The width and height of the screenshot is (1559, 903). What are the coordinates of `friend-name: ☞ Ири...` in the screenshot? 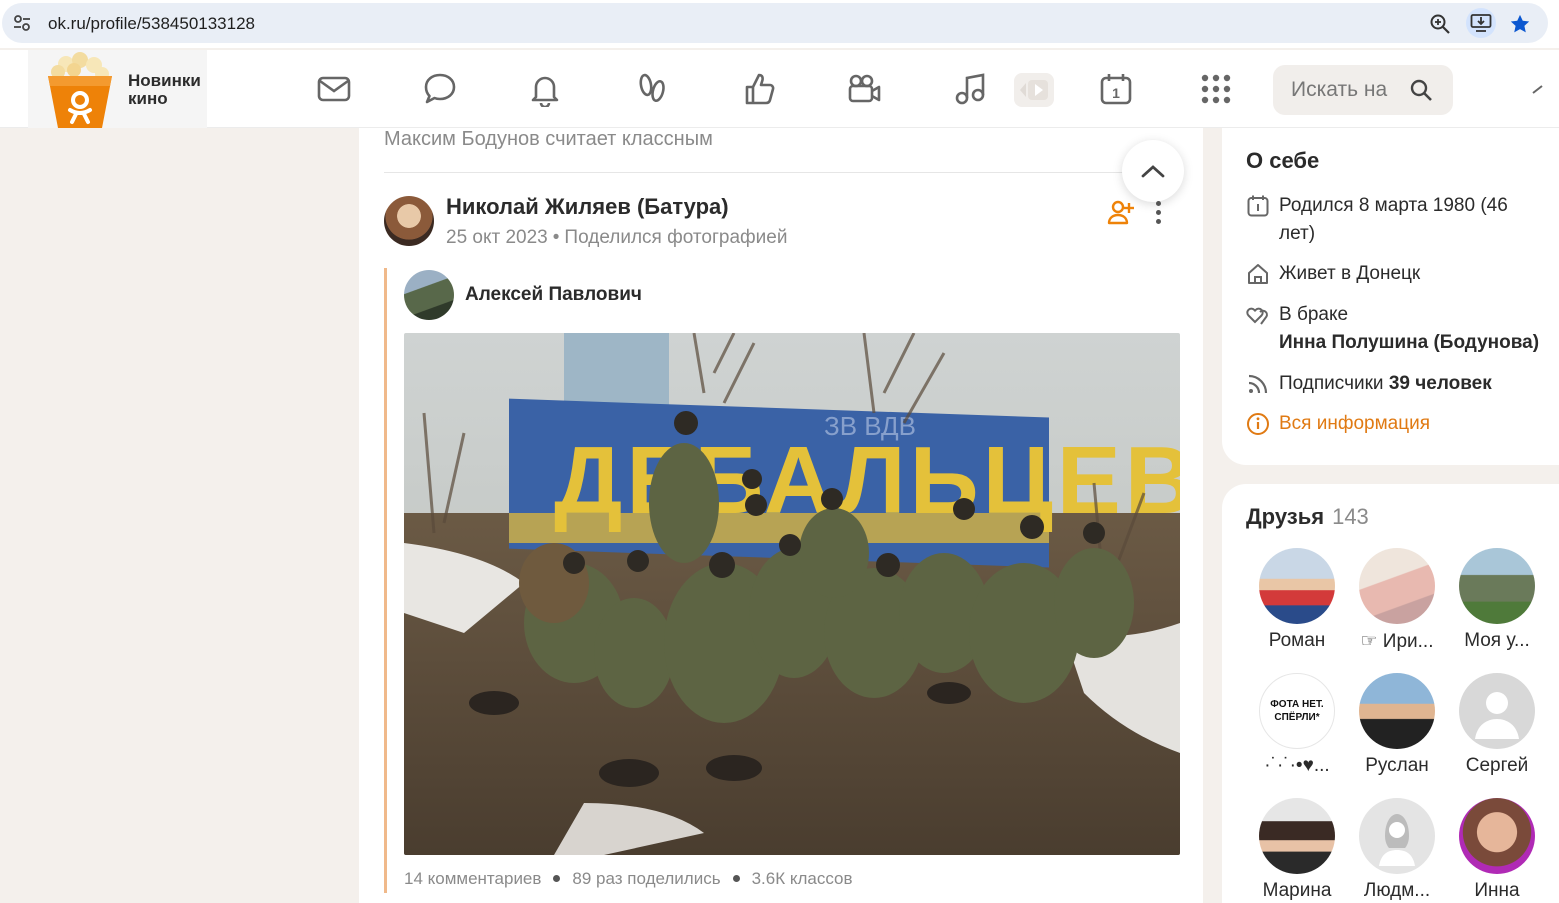 It's located at (1397, 641).